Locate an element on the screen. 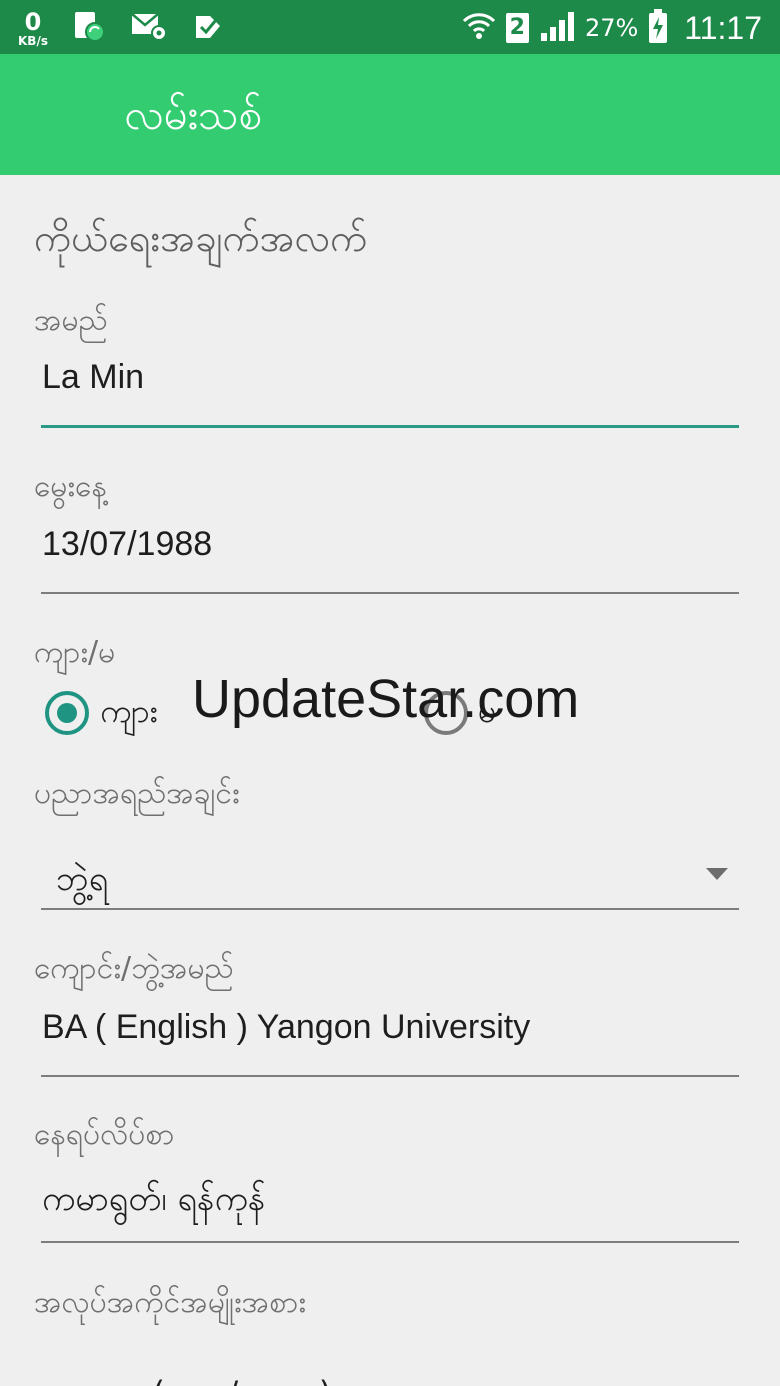 The width and height of the screenshot is (780, 1386). address-field-underline is located at coordinates (390, 1242).